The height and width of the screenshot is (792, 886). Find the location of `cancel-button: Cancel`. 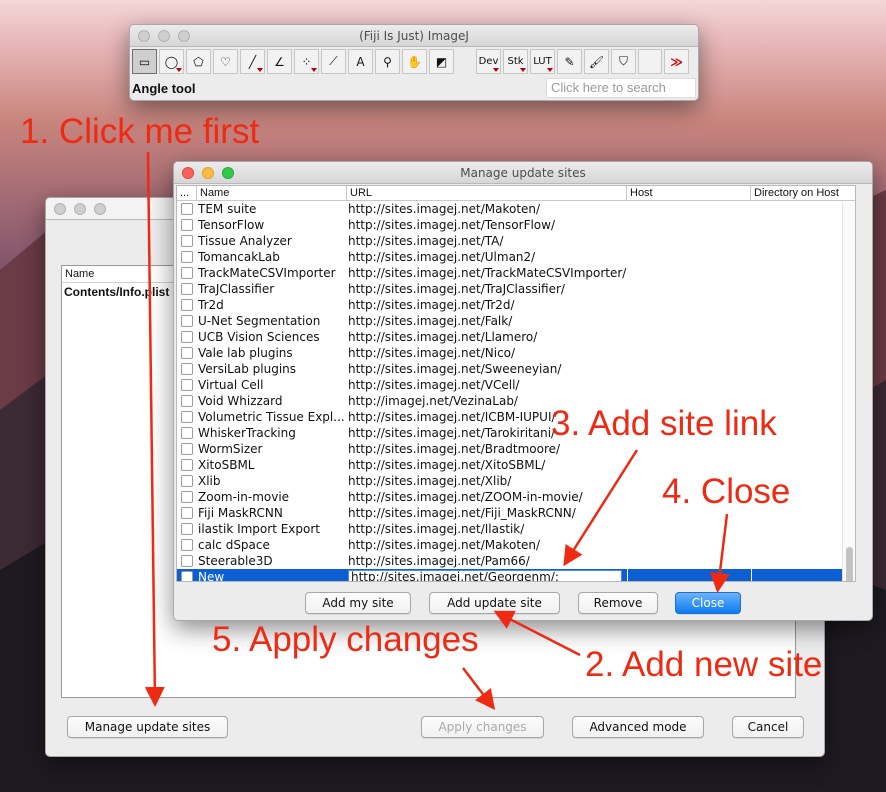

cancel-button: Cancel is located at coordinates (768, 727).